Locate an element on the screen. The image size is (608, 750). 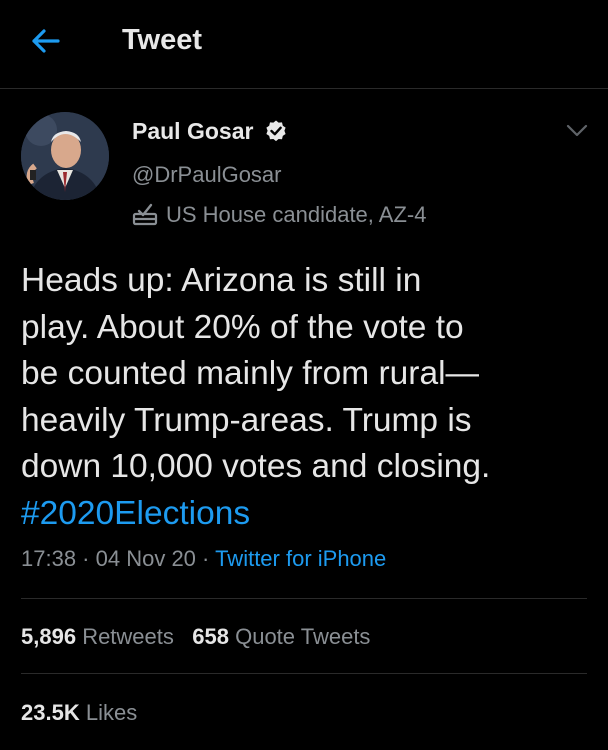
back-button is located at coordinates (45, 41).